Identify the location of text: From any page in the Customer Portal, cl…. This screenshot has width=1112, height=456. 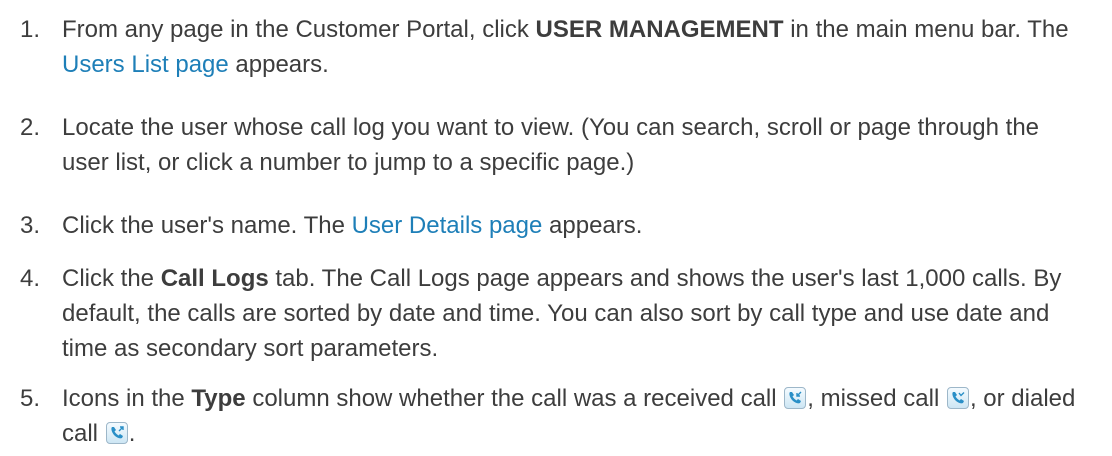
(299, 29).